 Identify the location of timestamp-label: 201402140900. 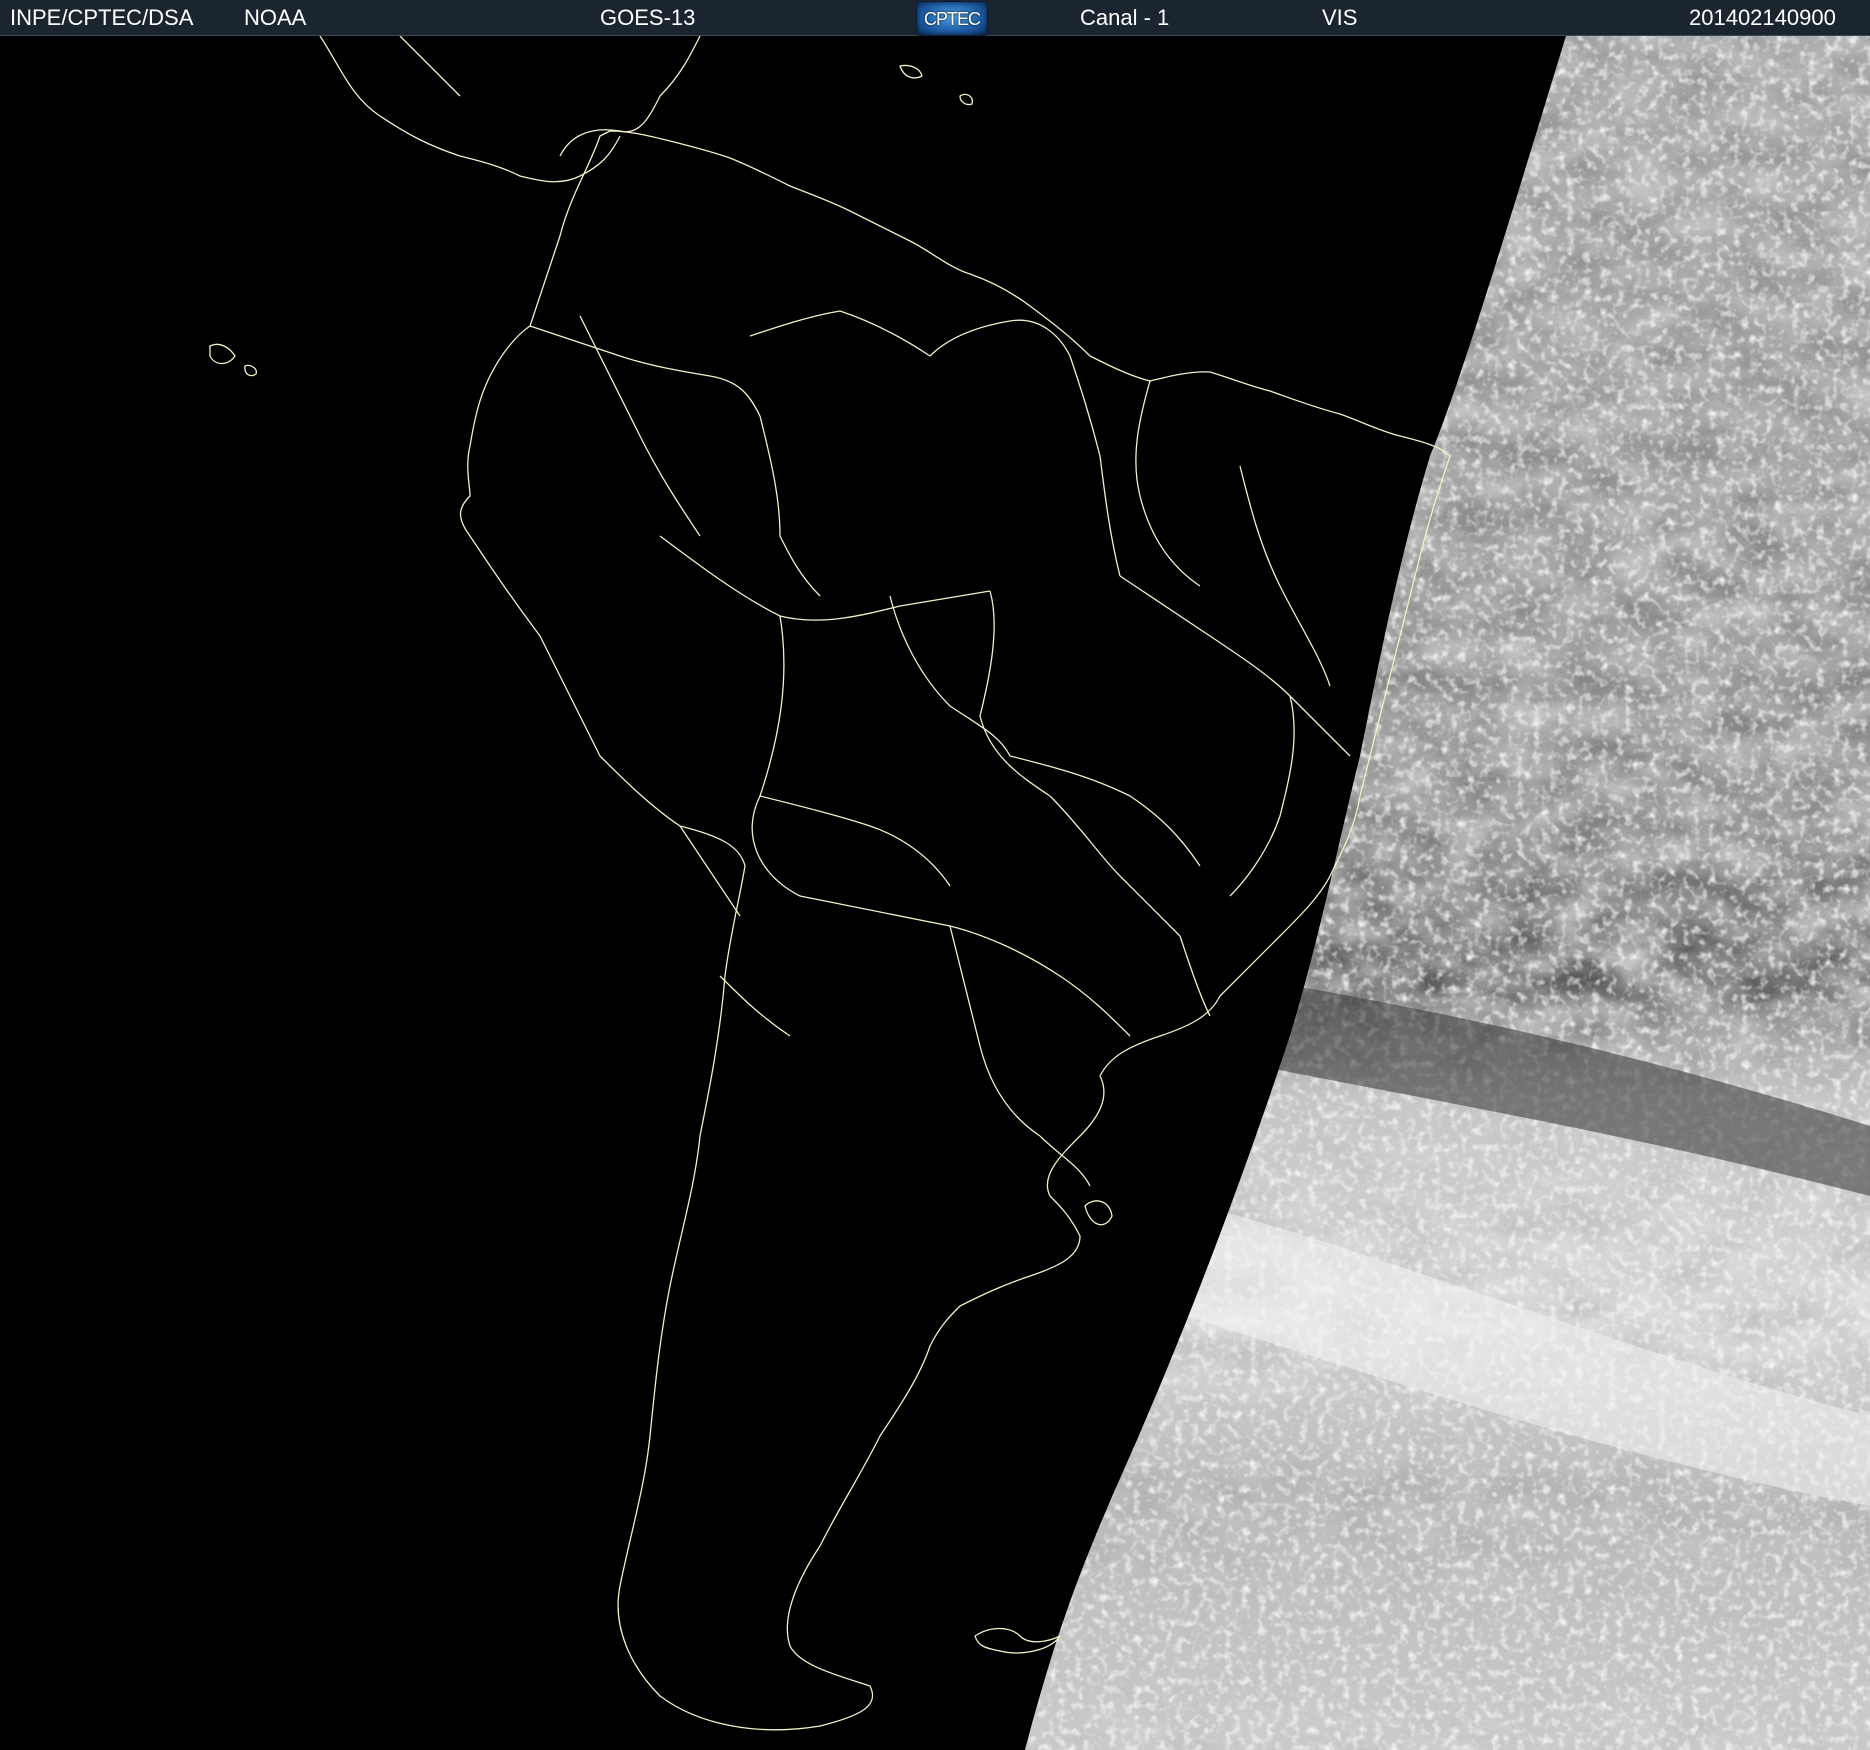
(1762, 17).